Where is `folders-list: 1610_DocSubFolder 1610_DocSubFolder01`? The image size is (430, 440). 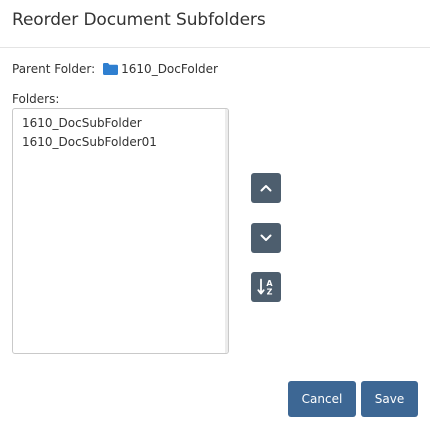 folders-list: 1610_DocSubFolder 1610_DocSubFolder01 is located at coordinates (120, 130).